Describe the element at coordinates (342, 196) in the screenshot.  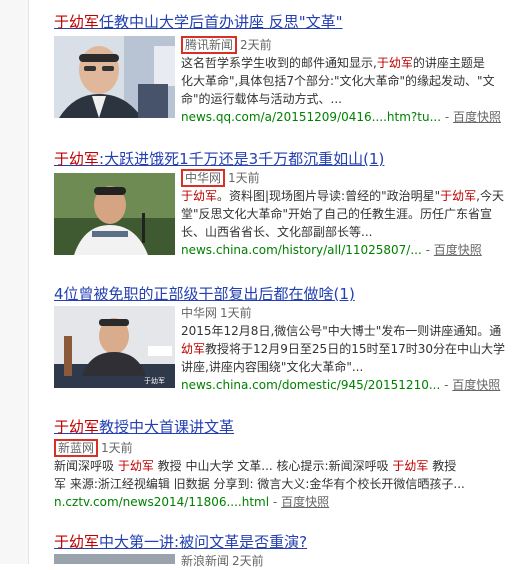
I see `snippet-line: 于幼军。资料图|现场图片导读:曾经的"政治明星"于幼军,今天` at that location.